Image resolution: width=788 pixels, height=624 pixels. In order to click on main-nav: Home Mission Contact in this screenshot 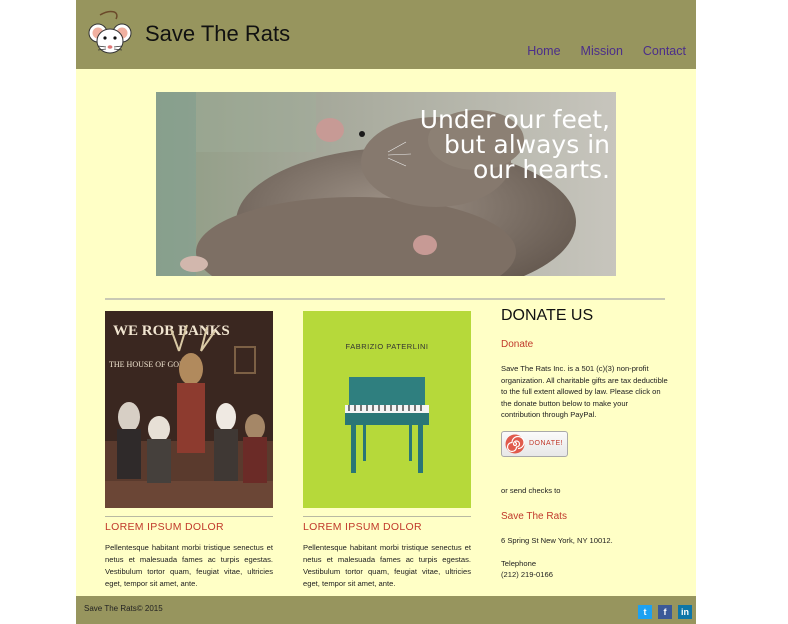, I will do `click(606, 51)`.